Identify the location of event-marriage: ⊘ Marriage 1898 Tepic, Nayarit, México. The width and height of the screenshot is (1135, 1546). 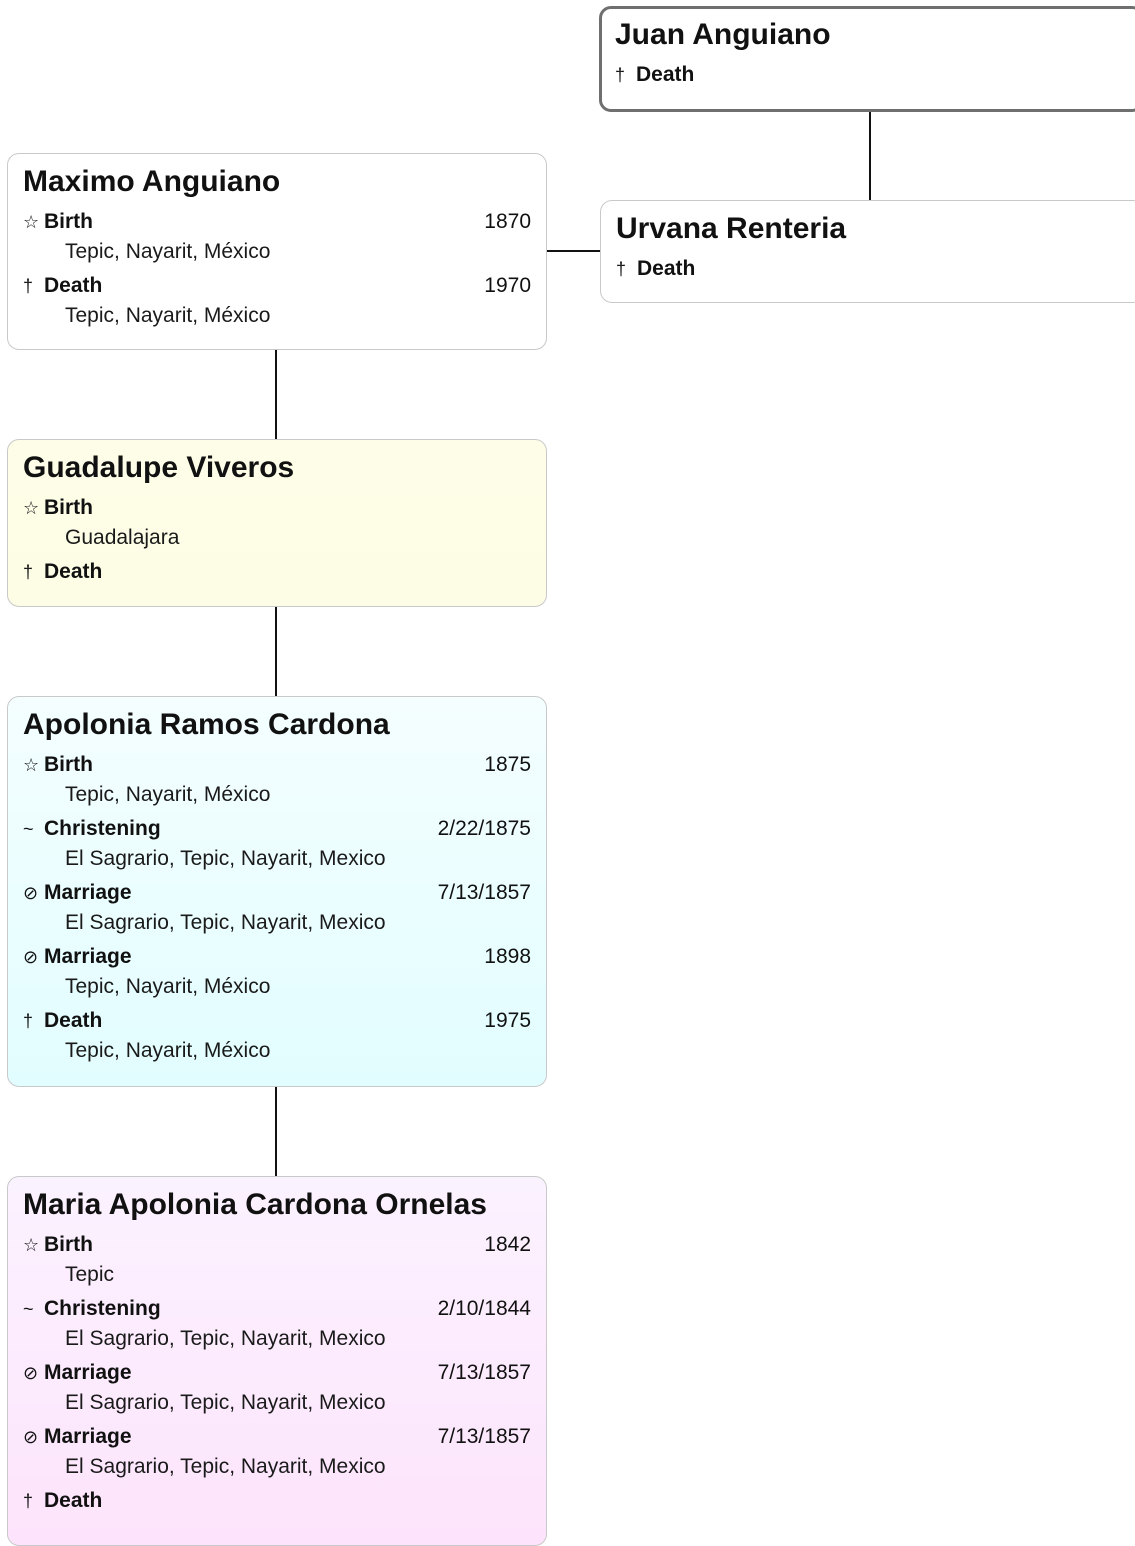
(277, 971).